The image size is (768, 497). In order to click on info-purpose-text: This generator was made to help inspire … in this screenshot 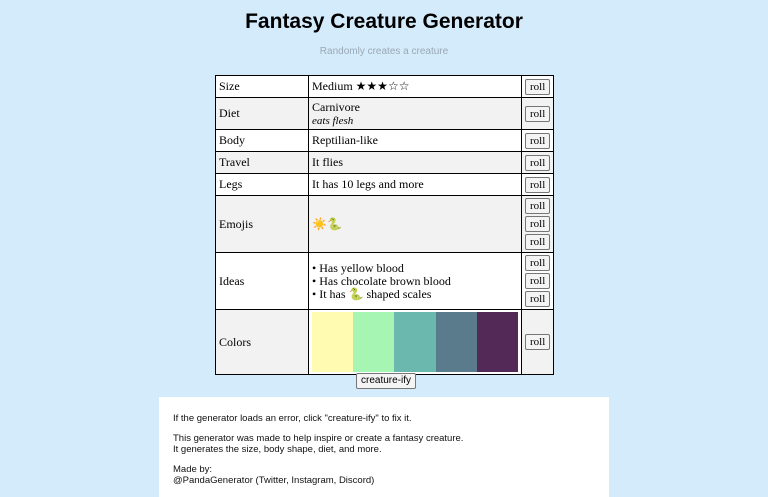, I will do `click(318, 438)`.